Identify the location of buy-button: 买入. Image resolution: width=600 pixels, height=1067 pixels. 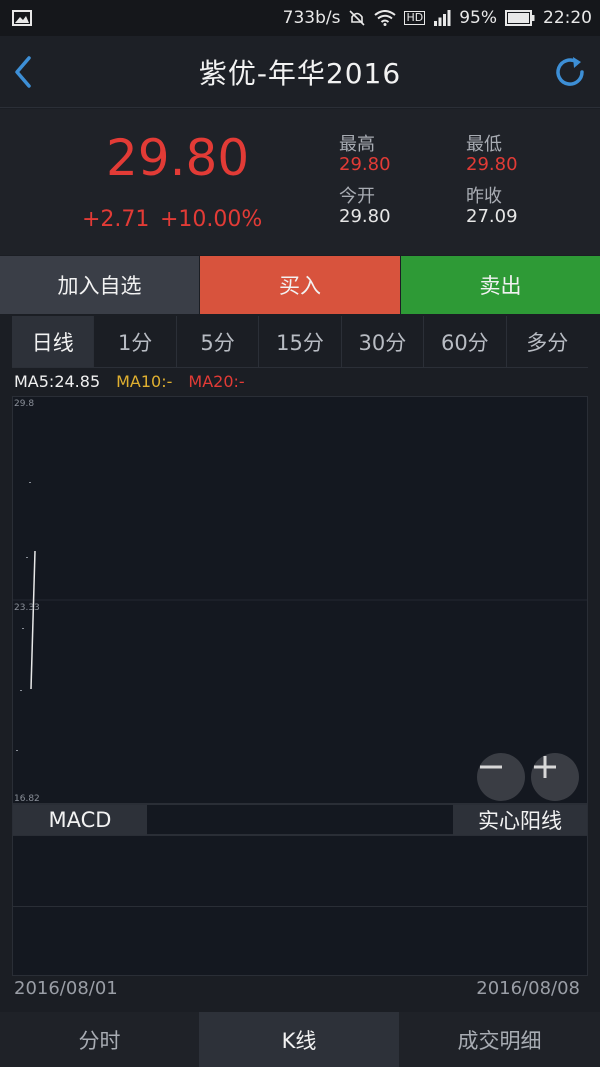
(300, 285).